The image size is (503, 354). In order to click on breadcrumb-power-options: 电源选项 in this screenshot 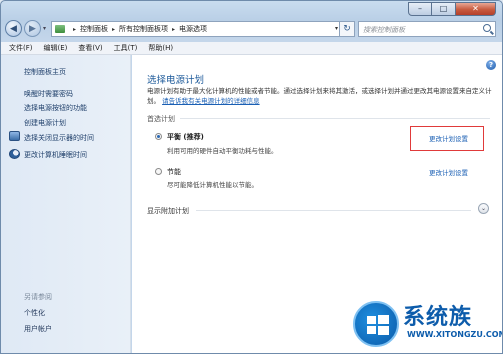, I will do `click(193, 29)`.